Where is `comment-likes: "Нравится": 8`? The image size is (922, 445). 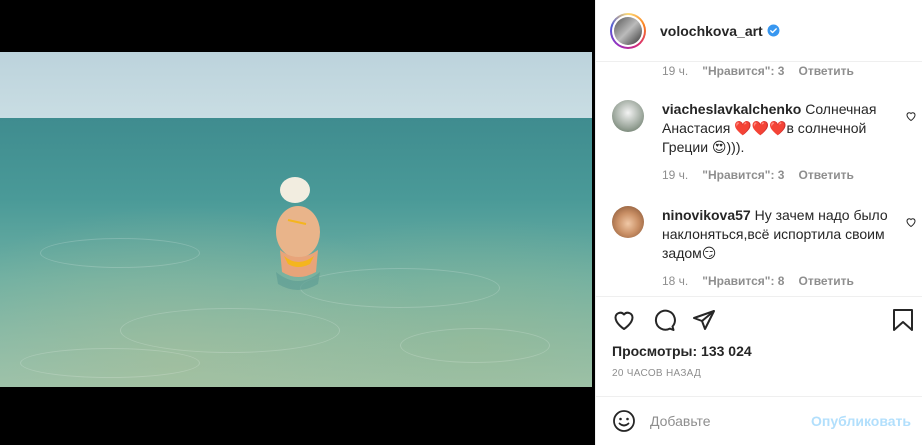 comment-likes: "Нравится": 8 is located at coordinates (743, 281).